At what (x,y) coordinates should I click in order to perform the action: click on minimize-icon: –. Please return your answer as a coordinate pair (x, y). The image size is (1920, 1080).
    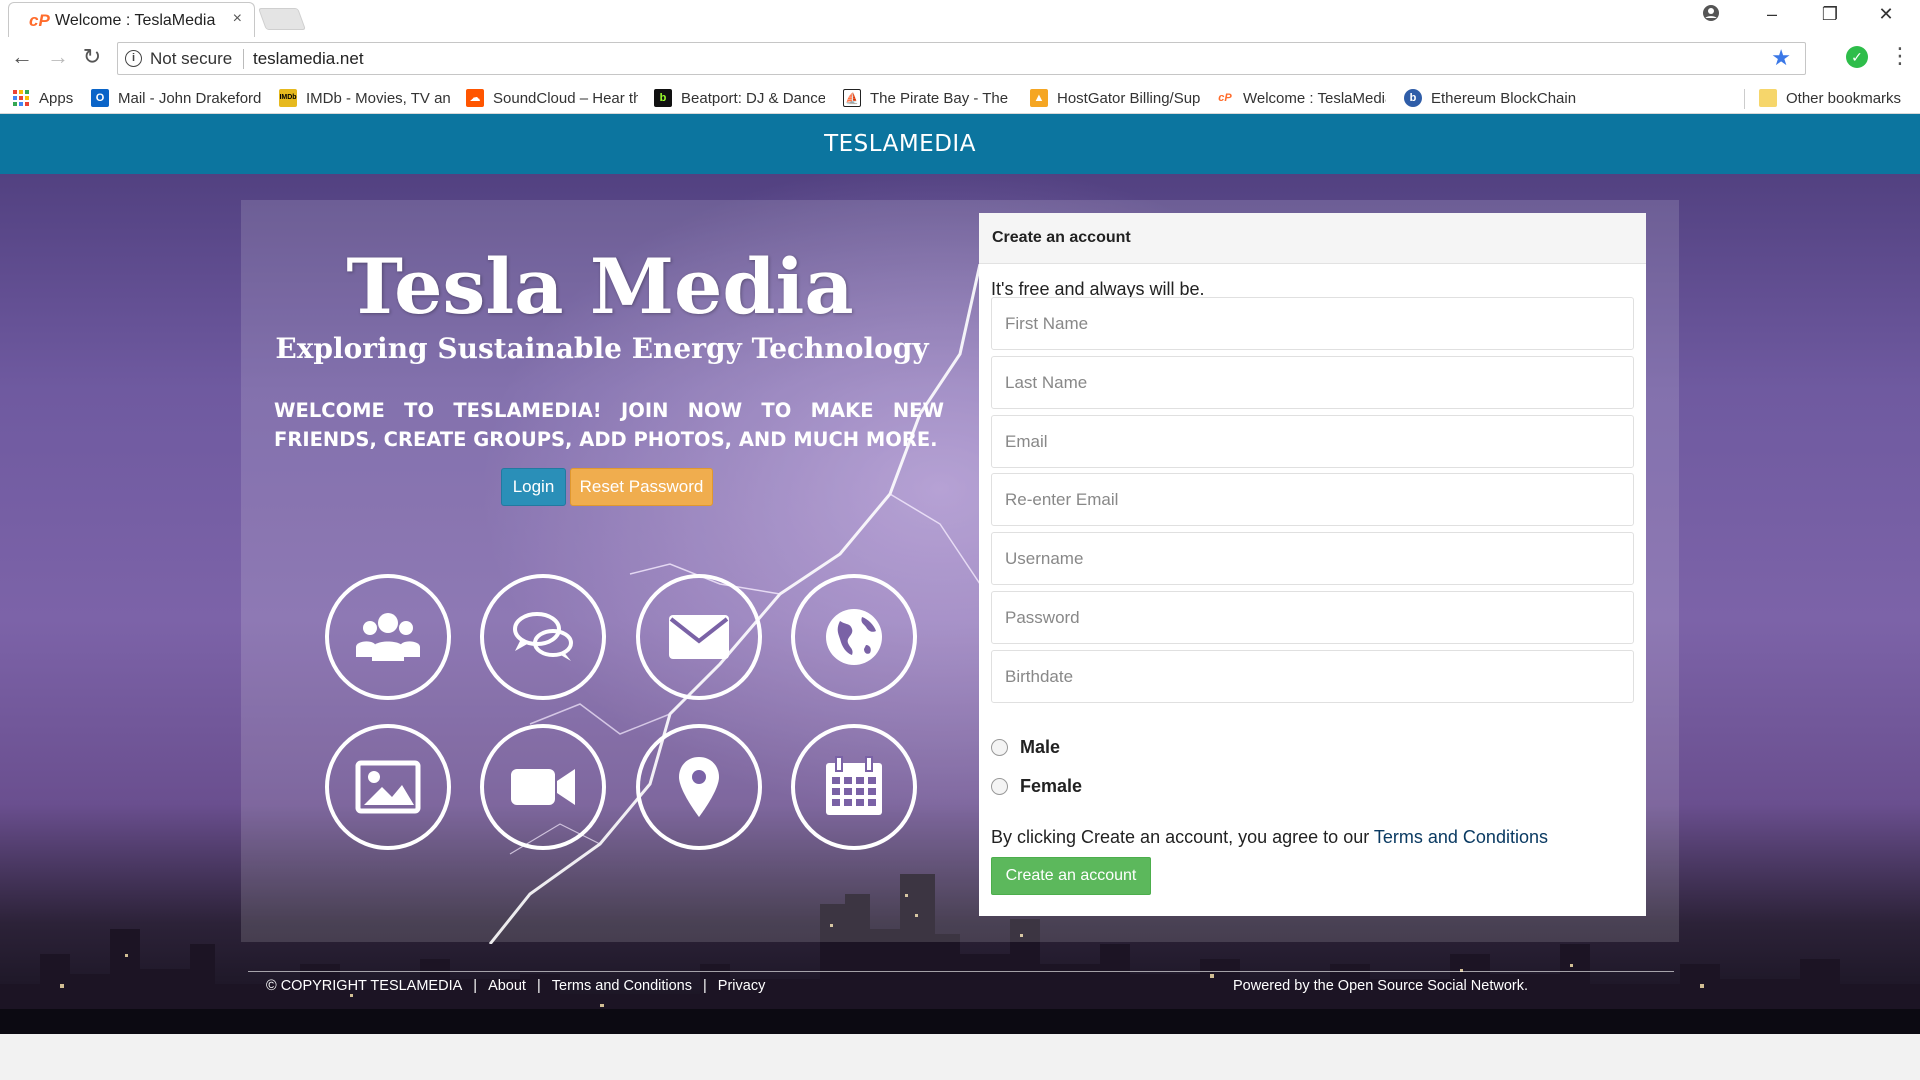
    Looking at the image, I should click on (1772, 14).